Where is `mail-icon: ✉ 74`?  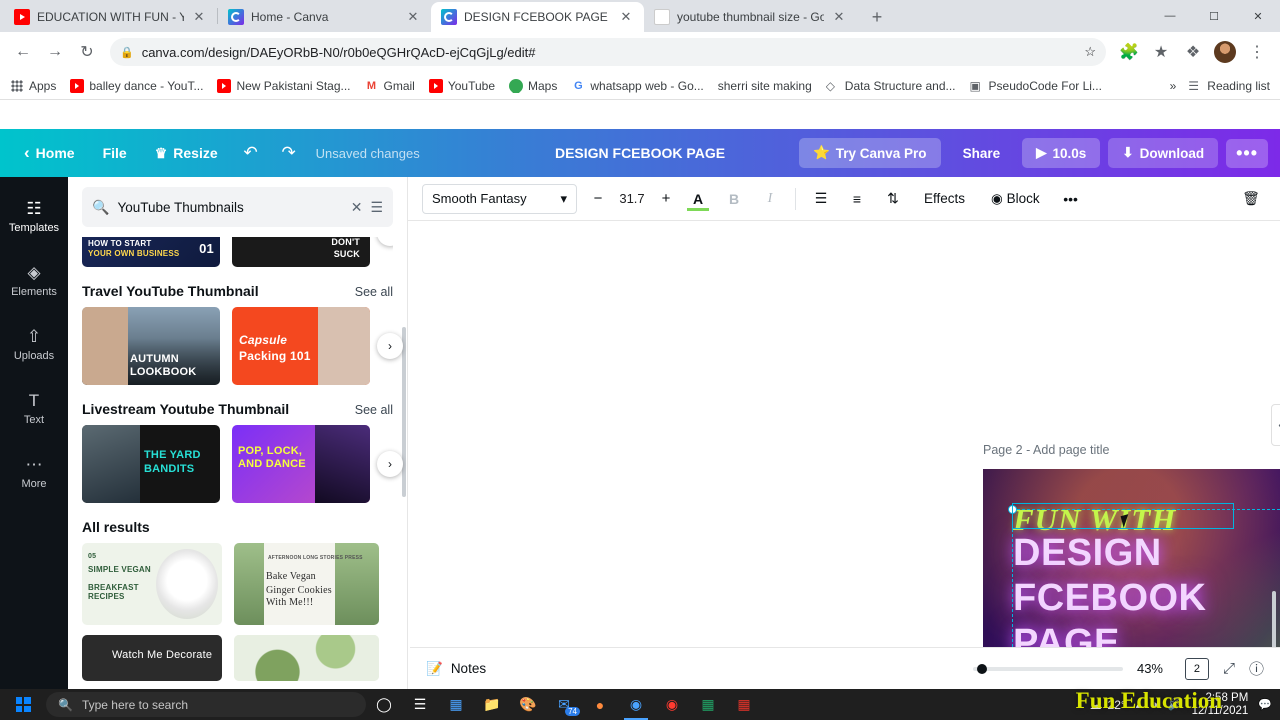 mail-icon: ✉ 74 is located at coordinates (564, 704).